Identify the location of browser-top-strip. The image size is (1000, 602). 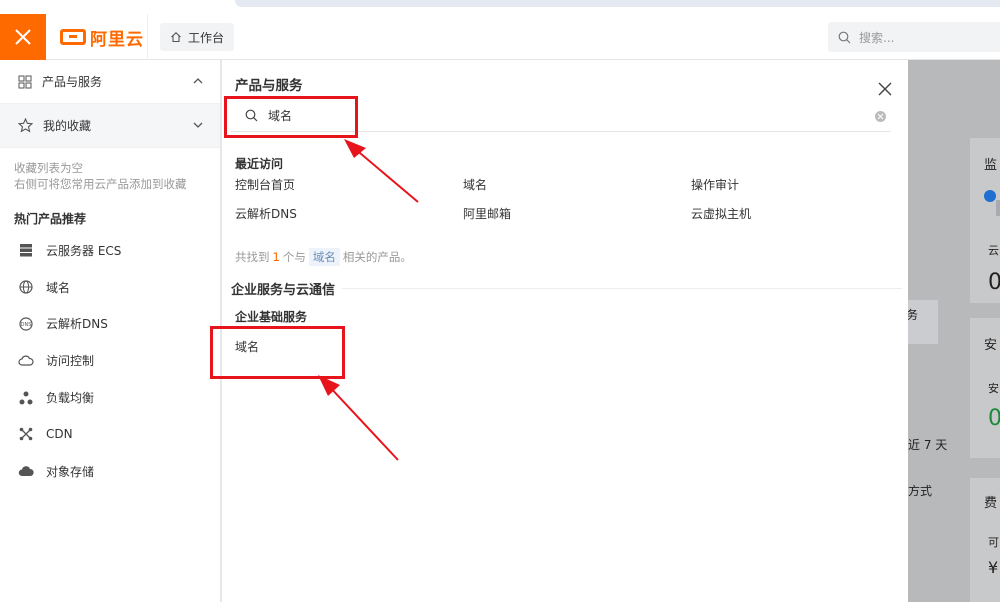
(500, 7).